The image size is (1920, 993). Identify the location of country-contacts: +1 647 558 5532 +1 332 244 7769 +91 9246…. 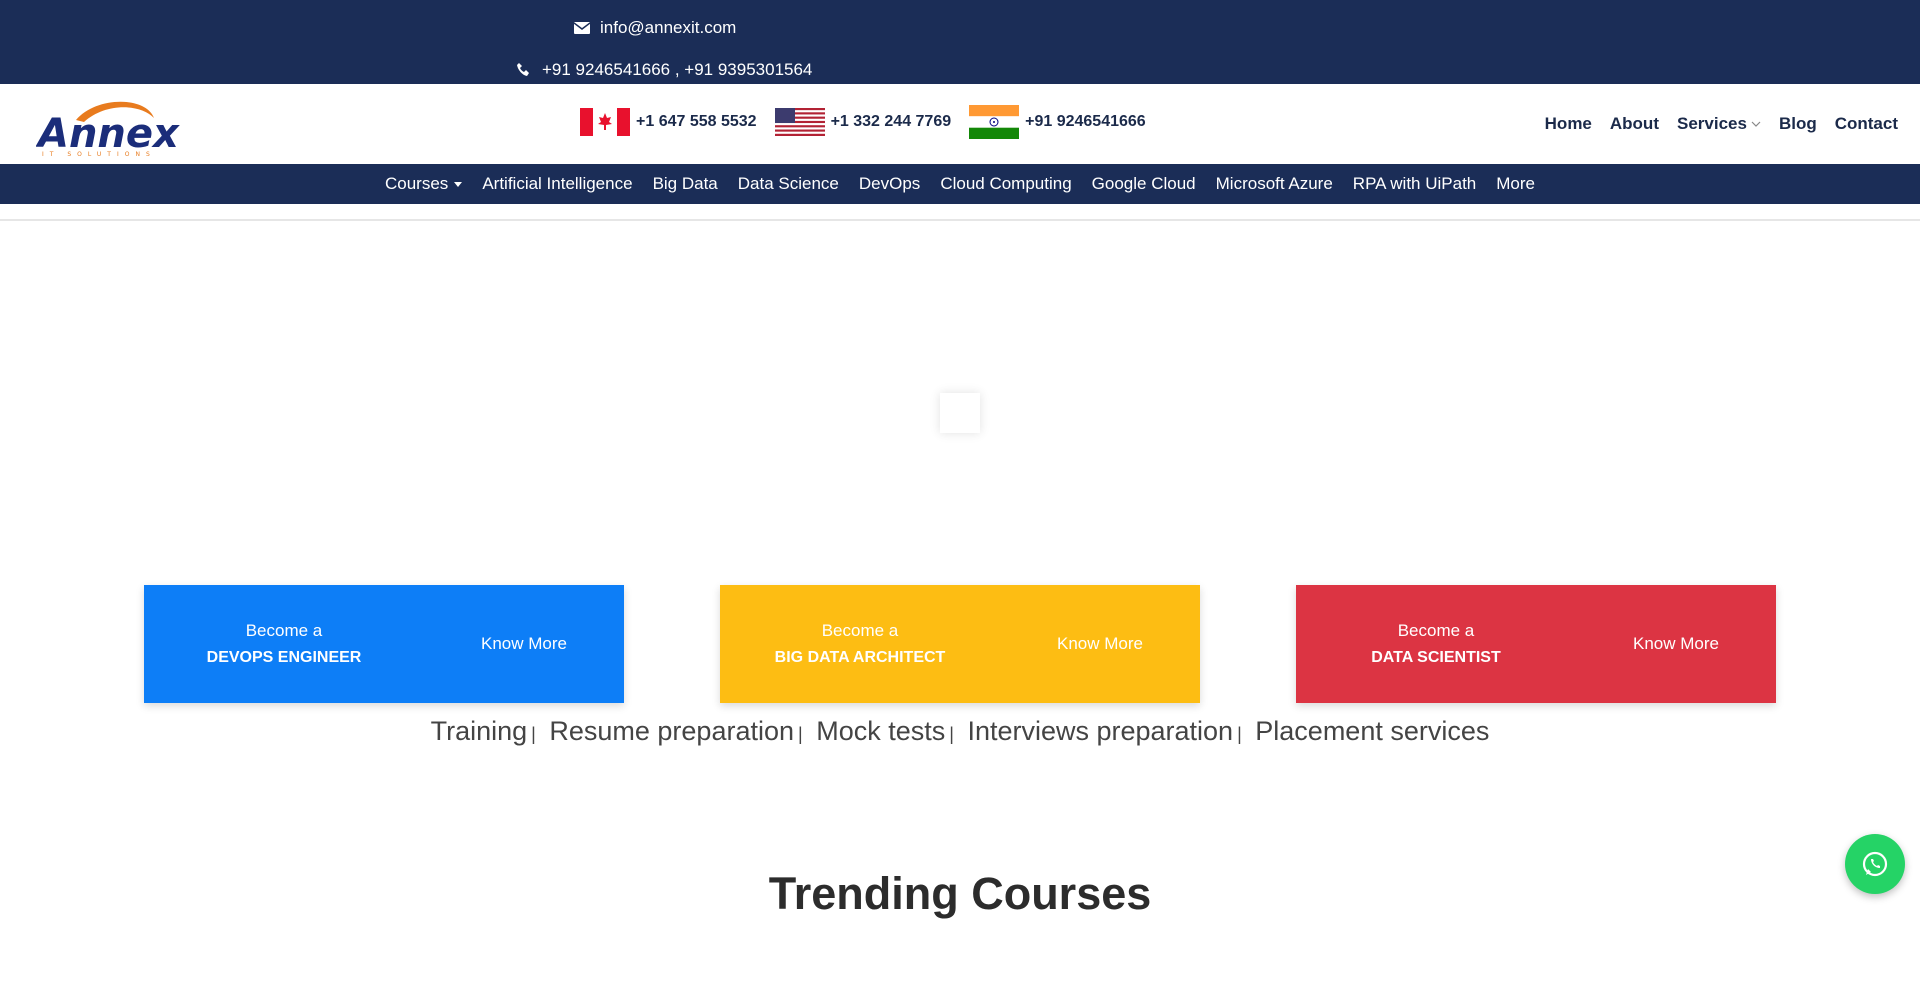
(863, 122).